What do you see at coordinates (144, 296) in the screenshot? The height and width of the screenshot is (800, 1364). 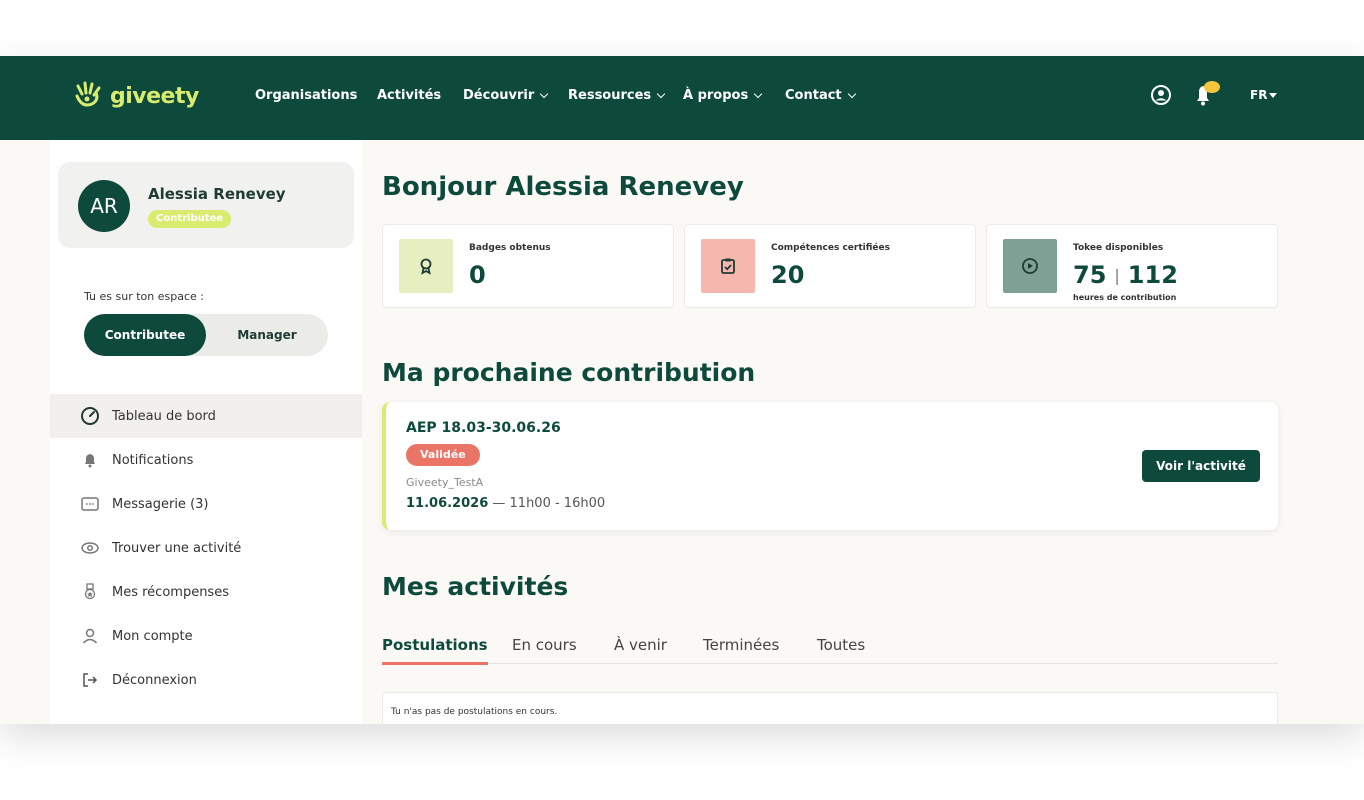 I see `space-label: Tu es sur ton espace :` at bounding box center [144, 296].